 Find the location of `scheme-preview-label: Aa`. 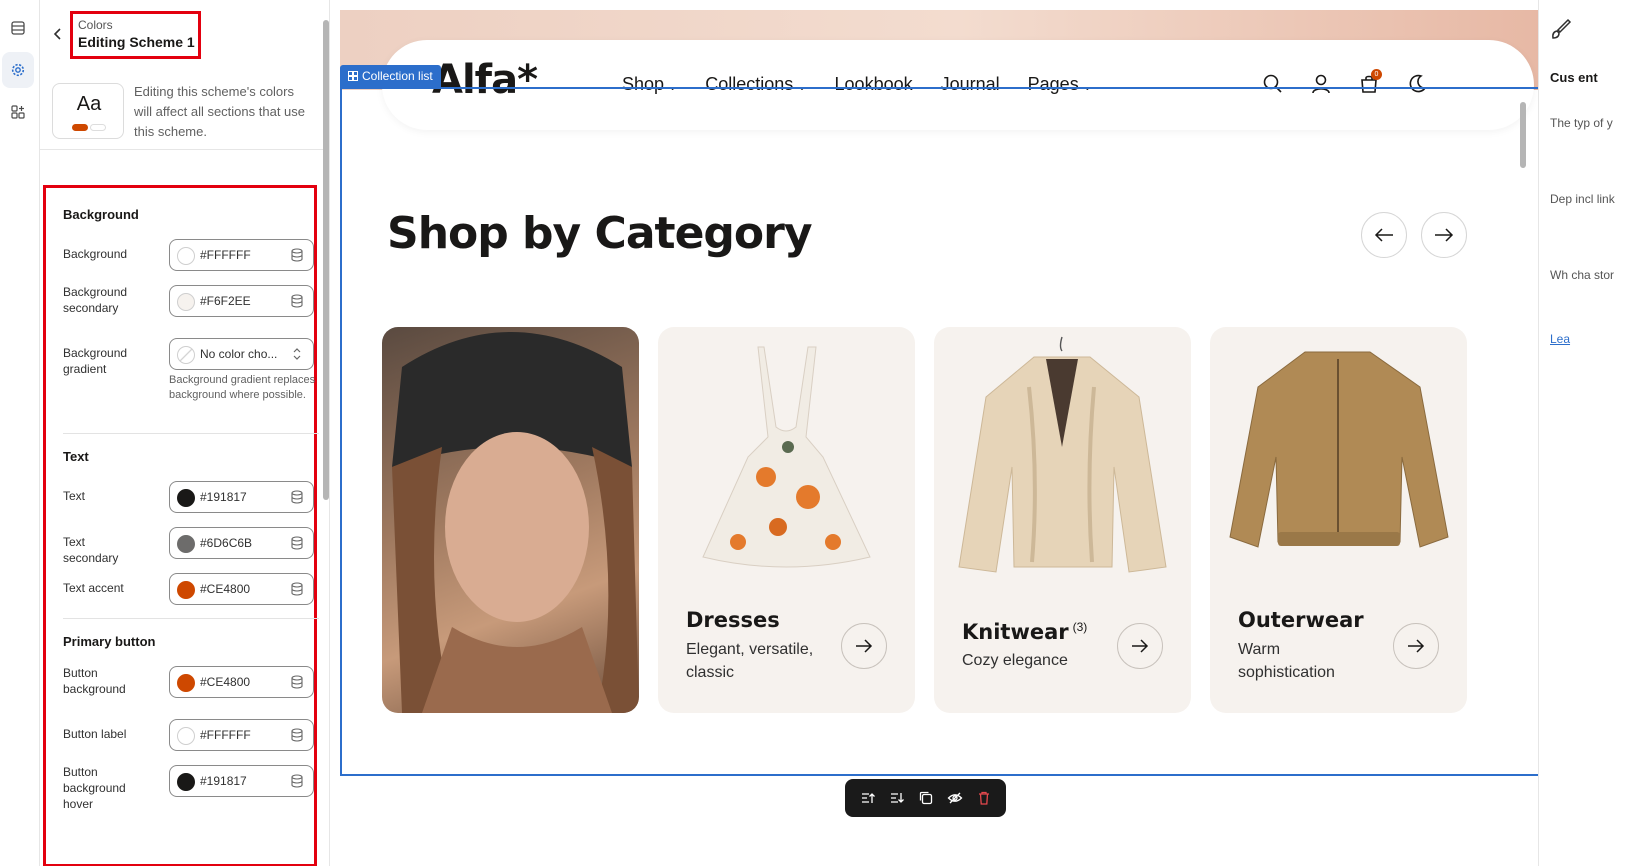

scheme-preview-label: Aa is located at coordinates (89, 104).